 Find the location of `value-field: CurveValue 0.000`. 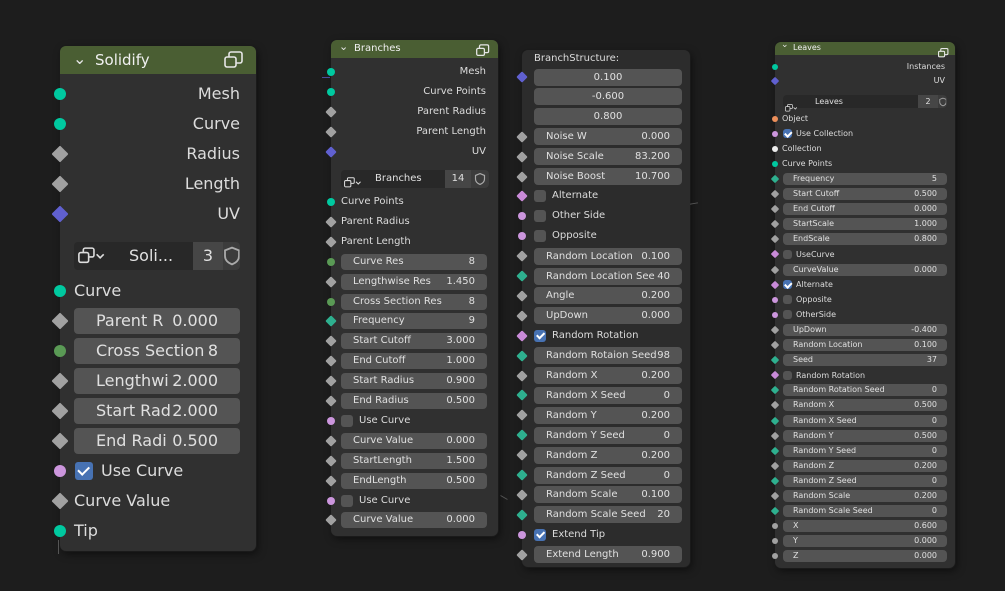

value-field: CurveValue 0.000 is located at coordinates (865, 269).